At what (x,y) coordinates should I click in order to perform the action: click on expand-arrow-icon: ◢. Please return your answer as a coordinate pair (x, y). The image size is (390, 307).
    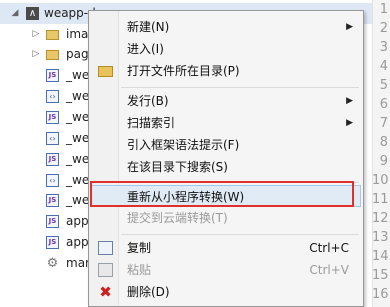
    Looking at the image, I should click on (15, 13).